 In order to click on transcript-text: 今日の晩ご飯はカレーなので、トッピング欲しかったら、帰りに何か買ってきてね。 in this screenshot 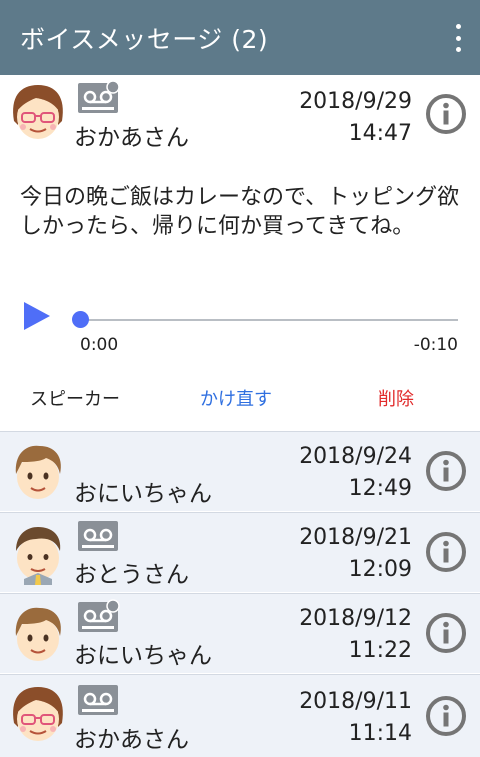, I will do `click(240, 212)`.